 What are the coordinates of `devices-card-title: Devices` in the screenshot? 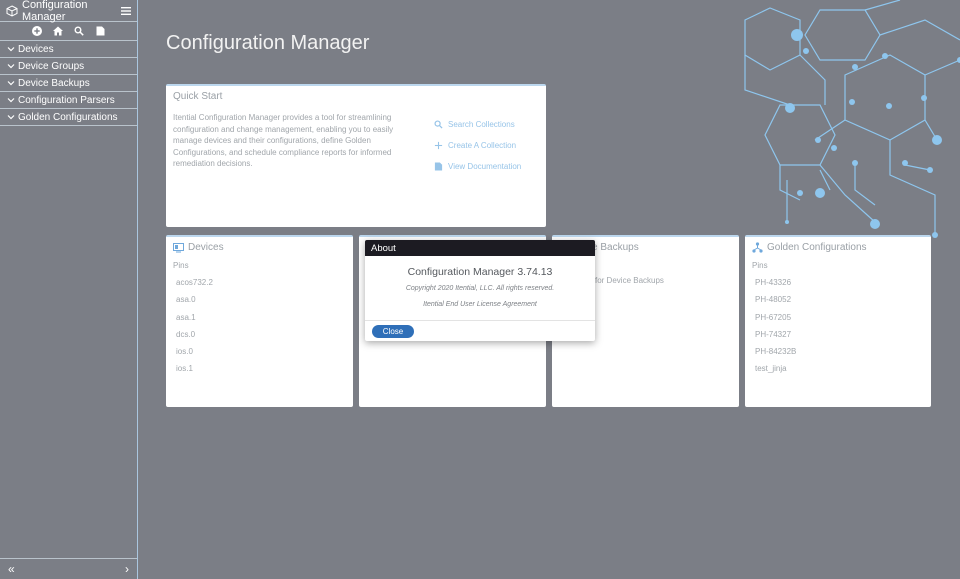 It's located at (206, 247).